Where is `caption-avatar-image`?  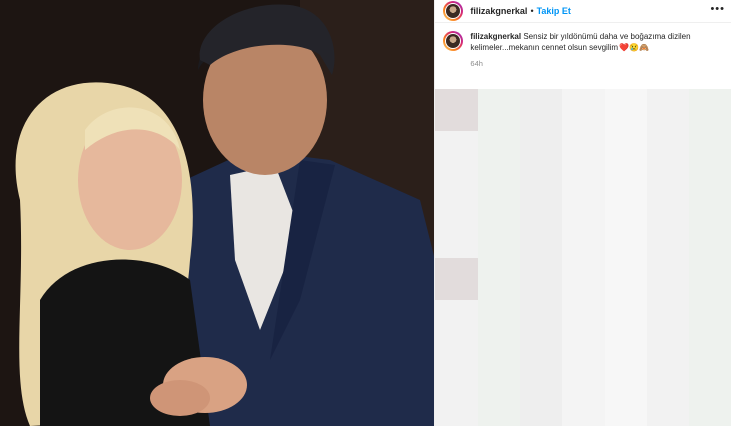 caption-avatar-image is located at coordinates (453, 41).